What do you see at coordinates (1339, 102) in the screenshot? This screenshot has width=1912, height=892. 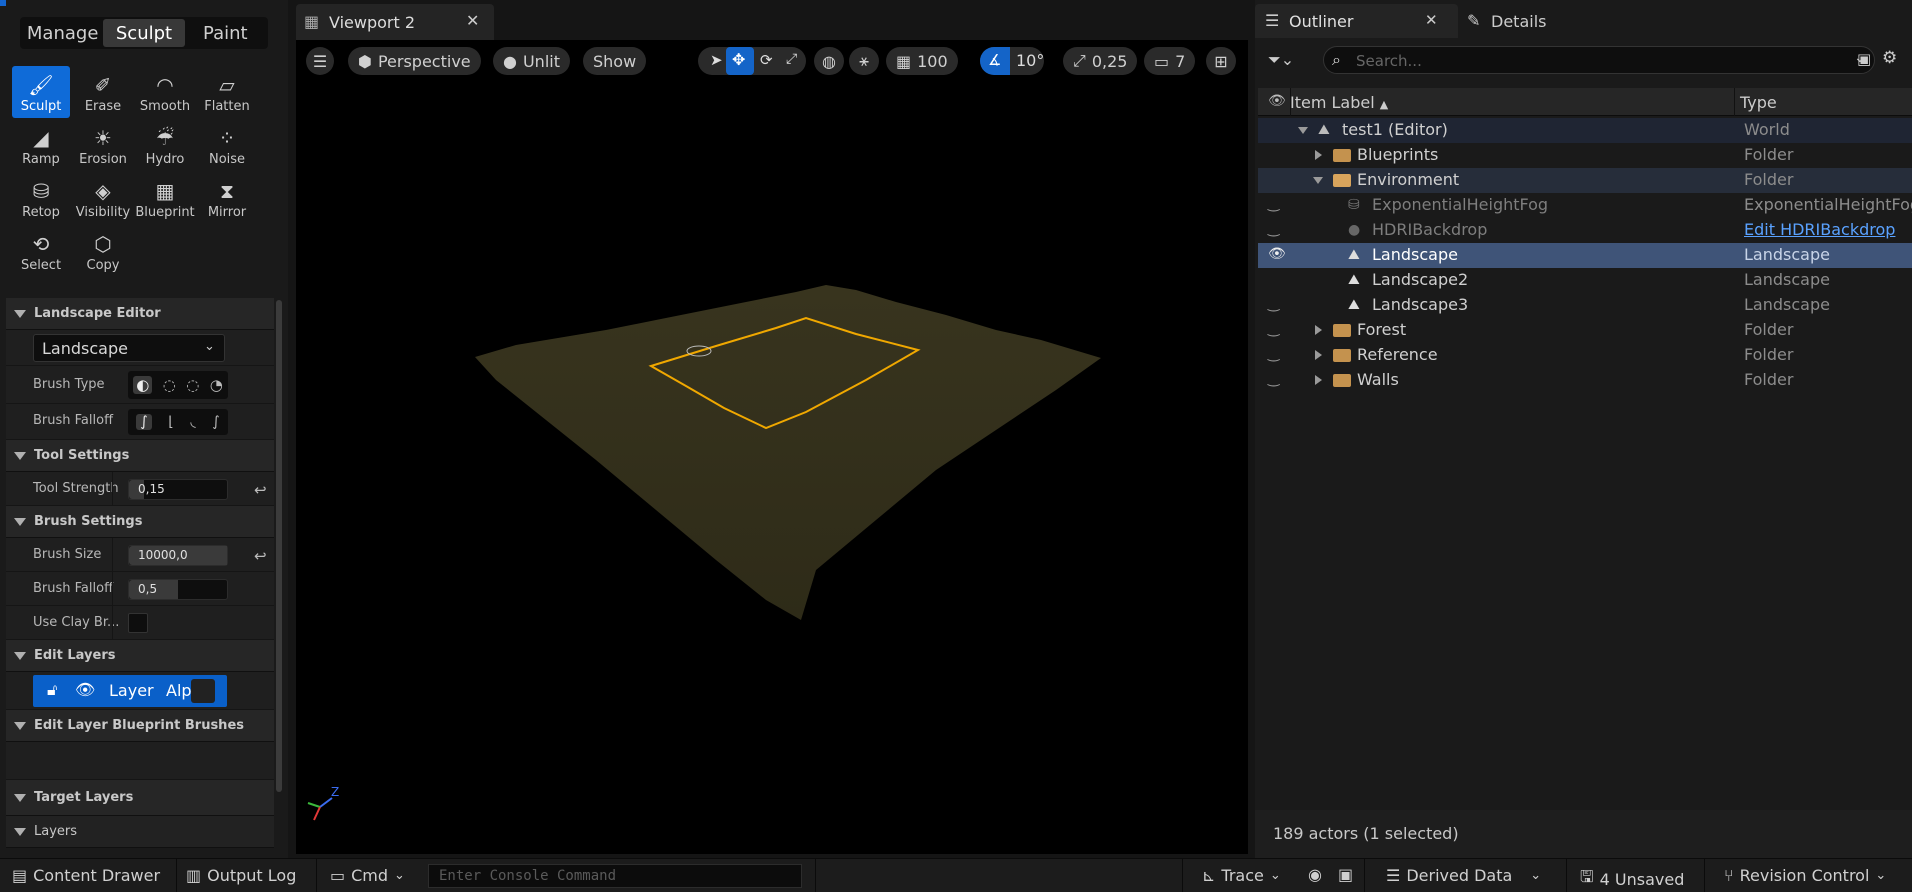 I see `item-label-header: Item Label ▲` at bounding box center [1339, 102].